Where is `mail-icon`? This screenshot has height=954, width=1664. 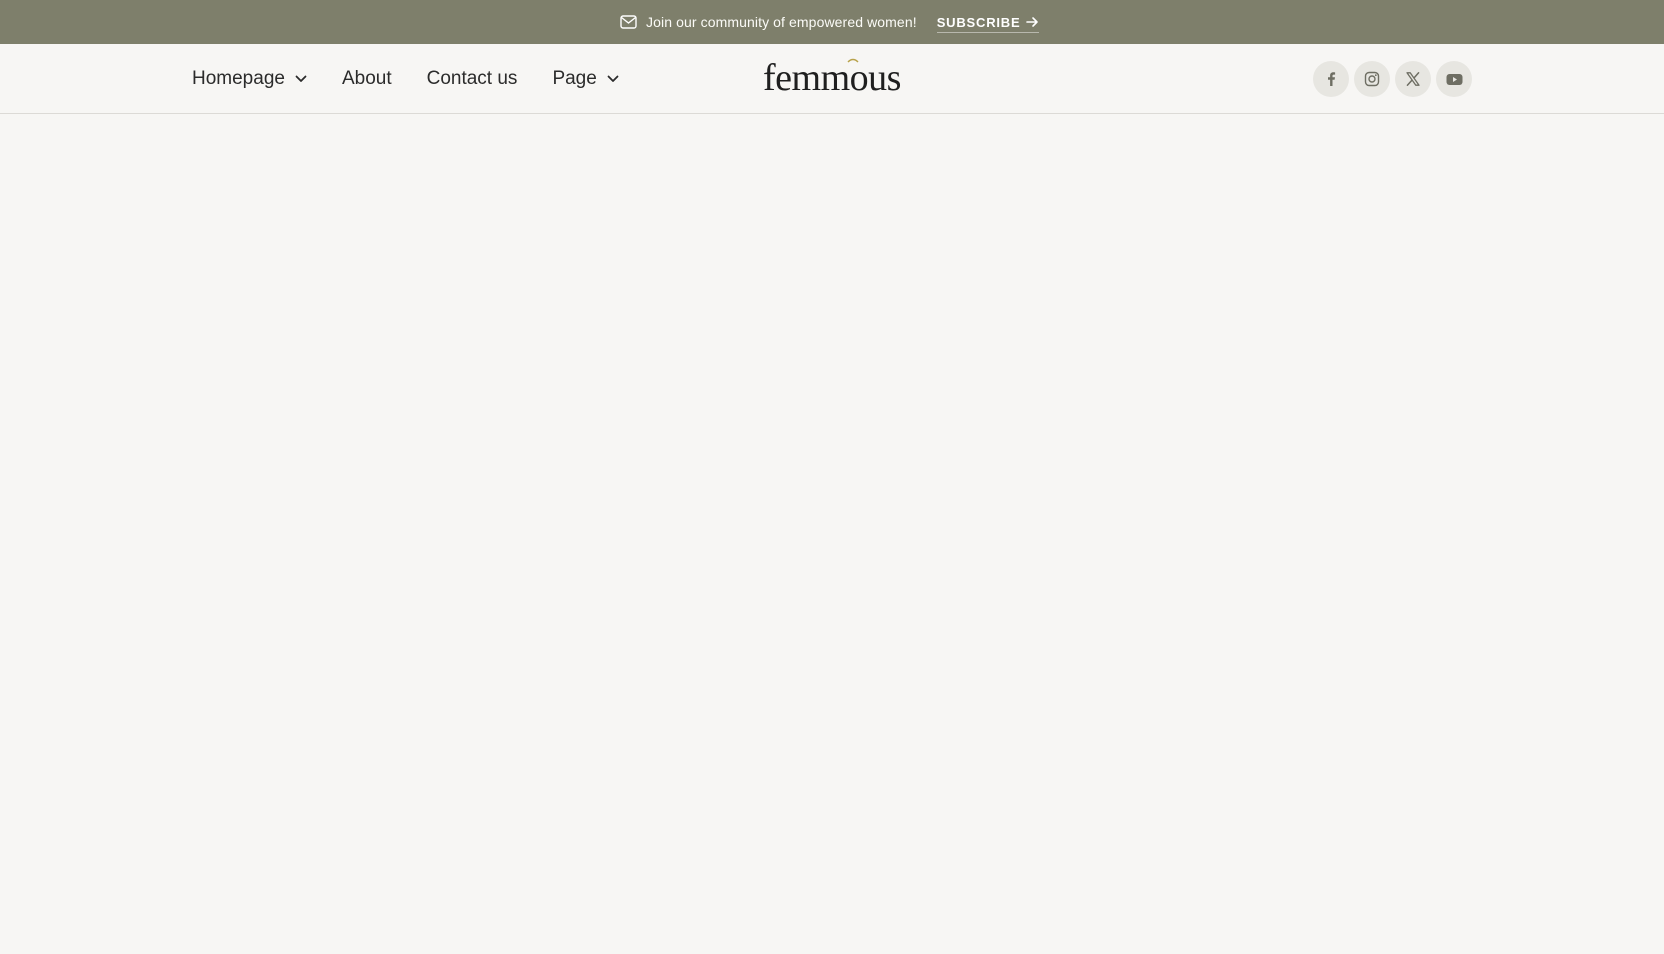
mail-icon is located at coordinates (628, 22).